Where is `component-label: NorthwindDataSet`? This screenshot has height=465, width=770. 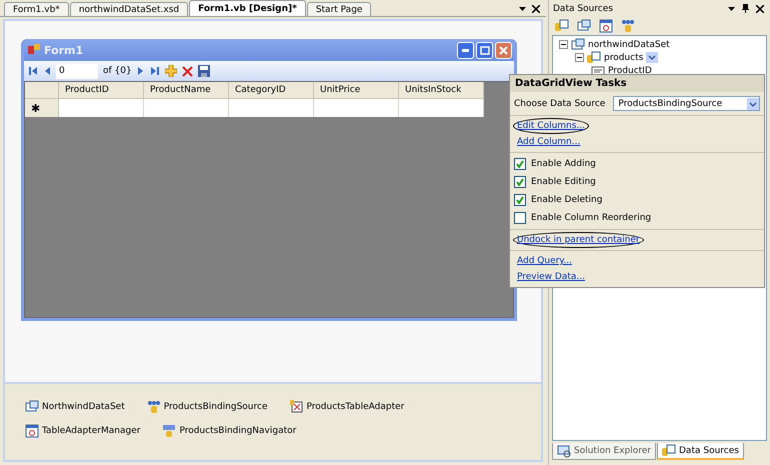
component-label: NorthwindDataSet is located at coordinates (83, 407).